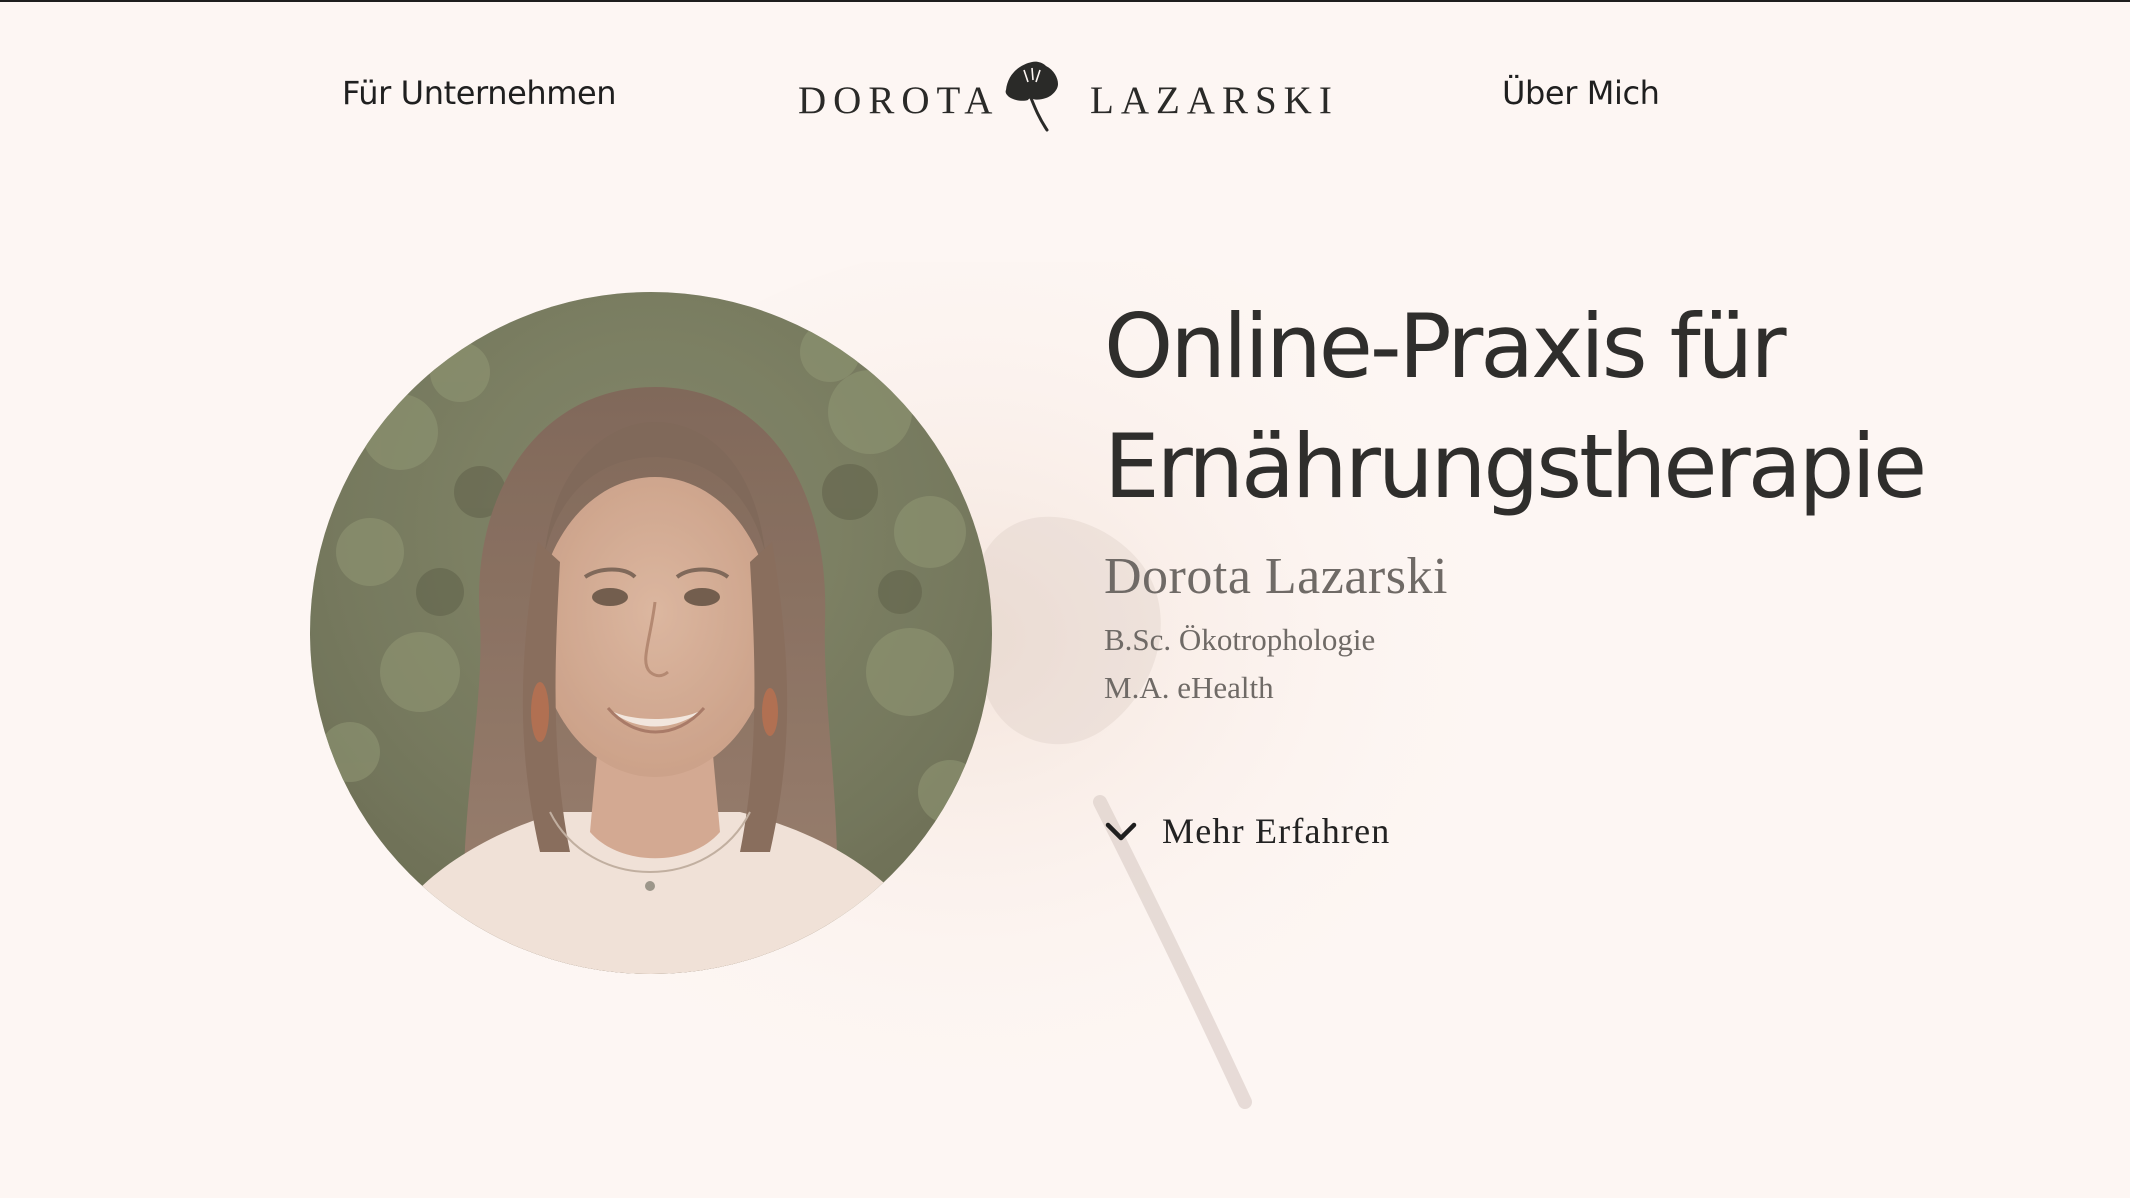 Image resolution: width=2130 pixels, height=1198 pixels. Describe the element at coordinates (1445, 346) in the screenshot. I see `hero-title-line1: Online-Praxis für` at that location.